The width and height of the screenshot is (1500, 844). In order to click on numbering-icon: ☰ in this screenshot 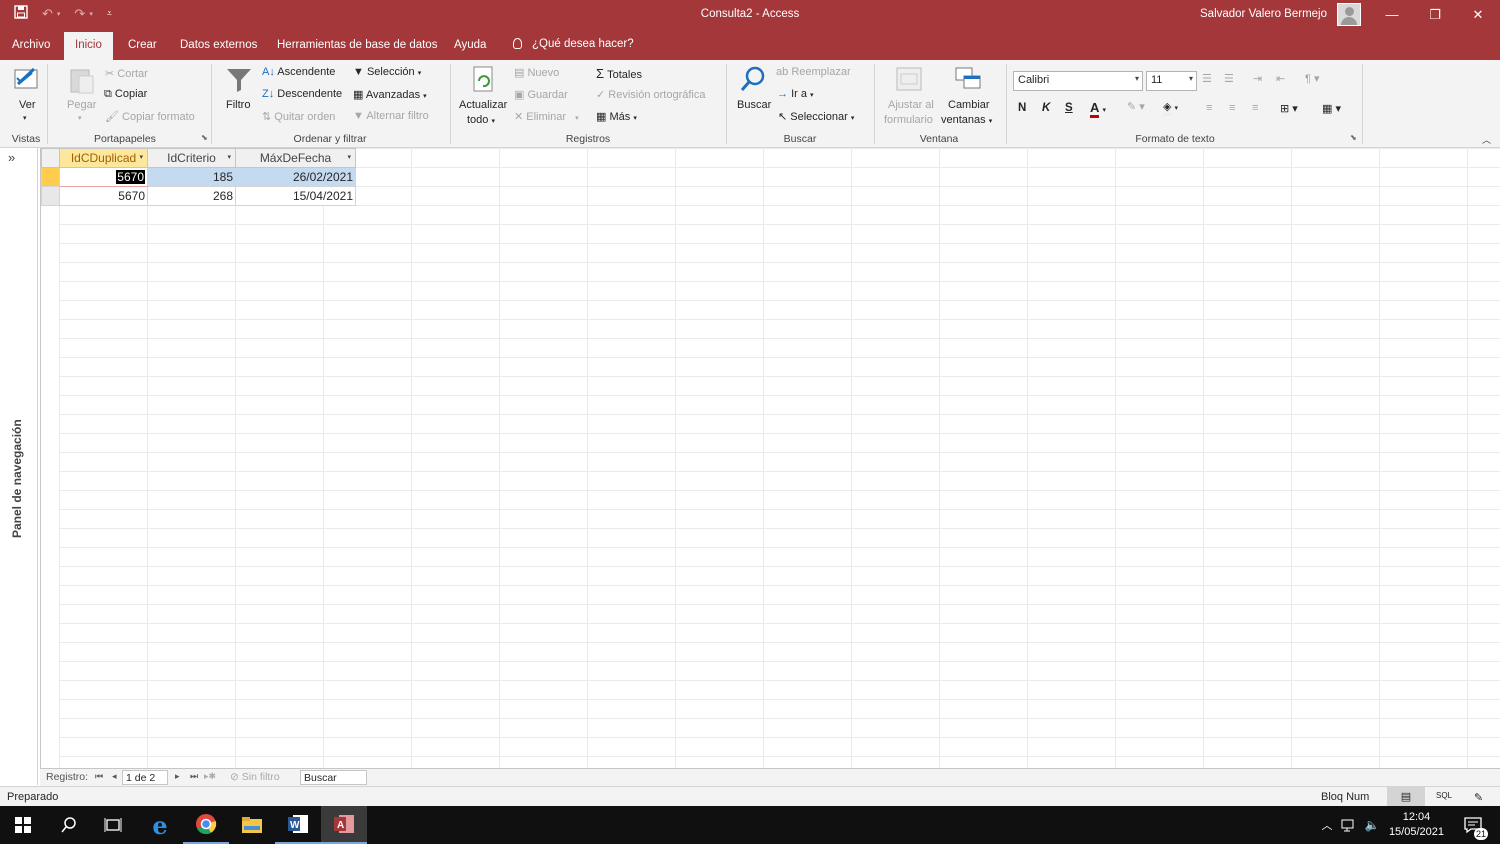, I will do `click(1229, 78)`.